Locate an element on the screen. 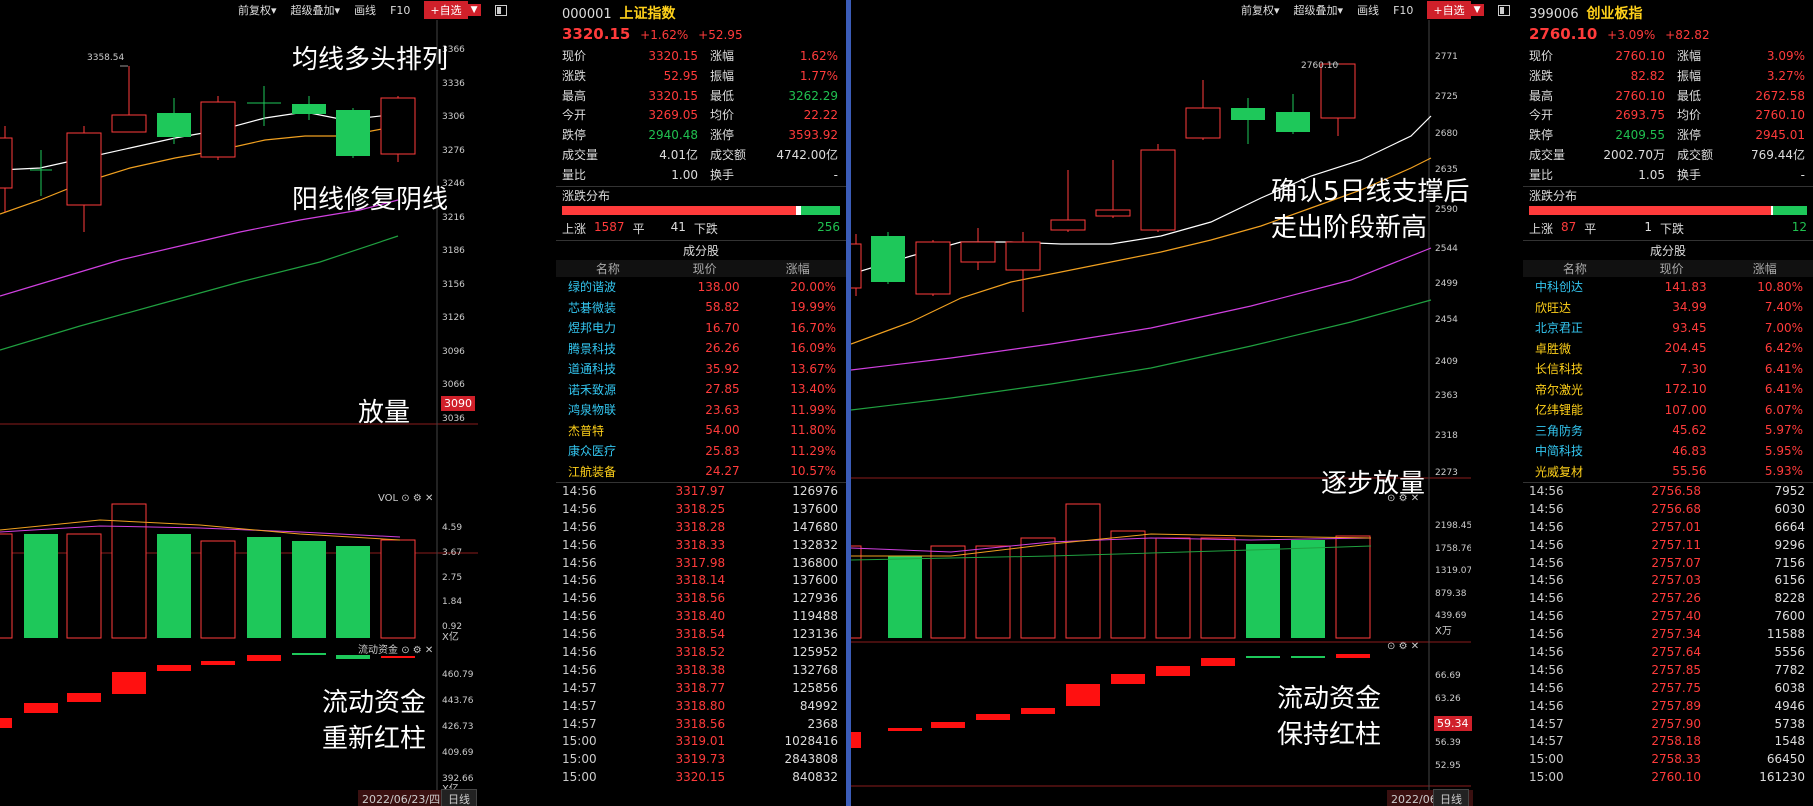  stat-value: 3320.15 is located at coordinates (673, 56).